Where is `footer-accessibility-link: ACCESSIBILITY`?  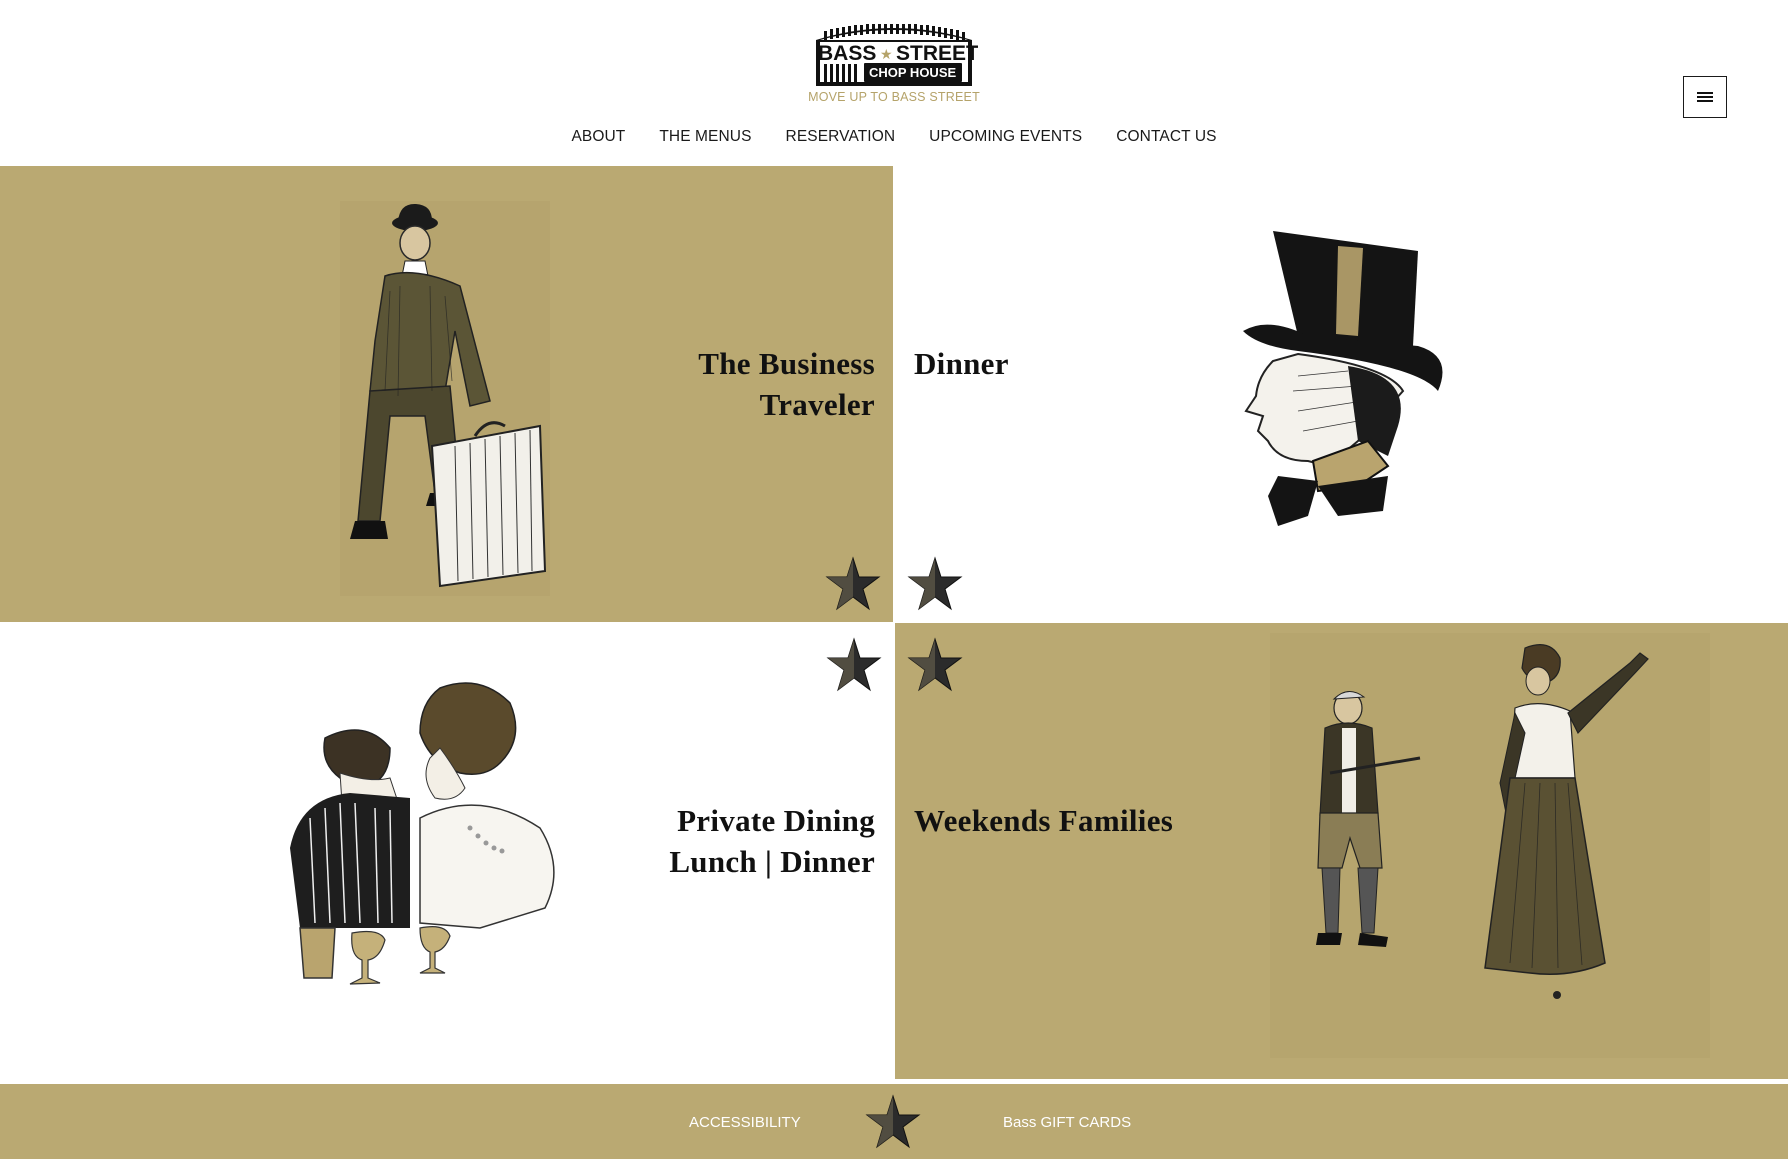 footer-accessibility-link: ACCESSIBILITY is located at coordinates (745, 1122).